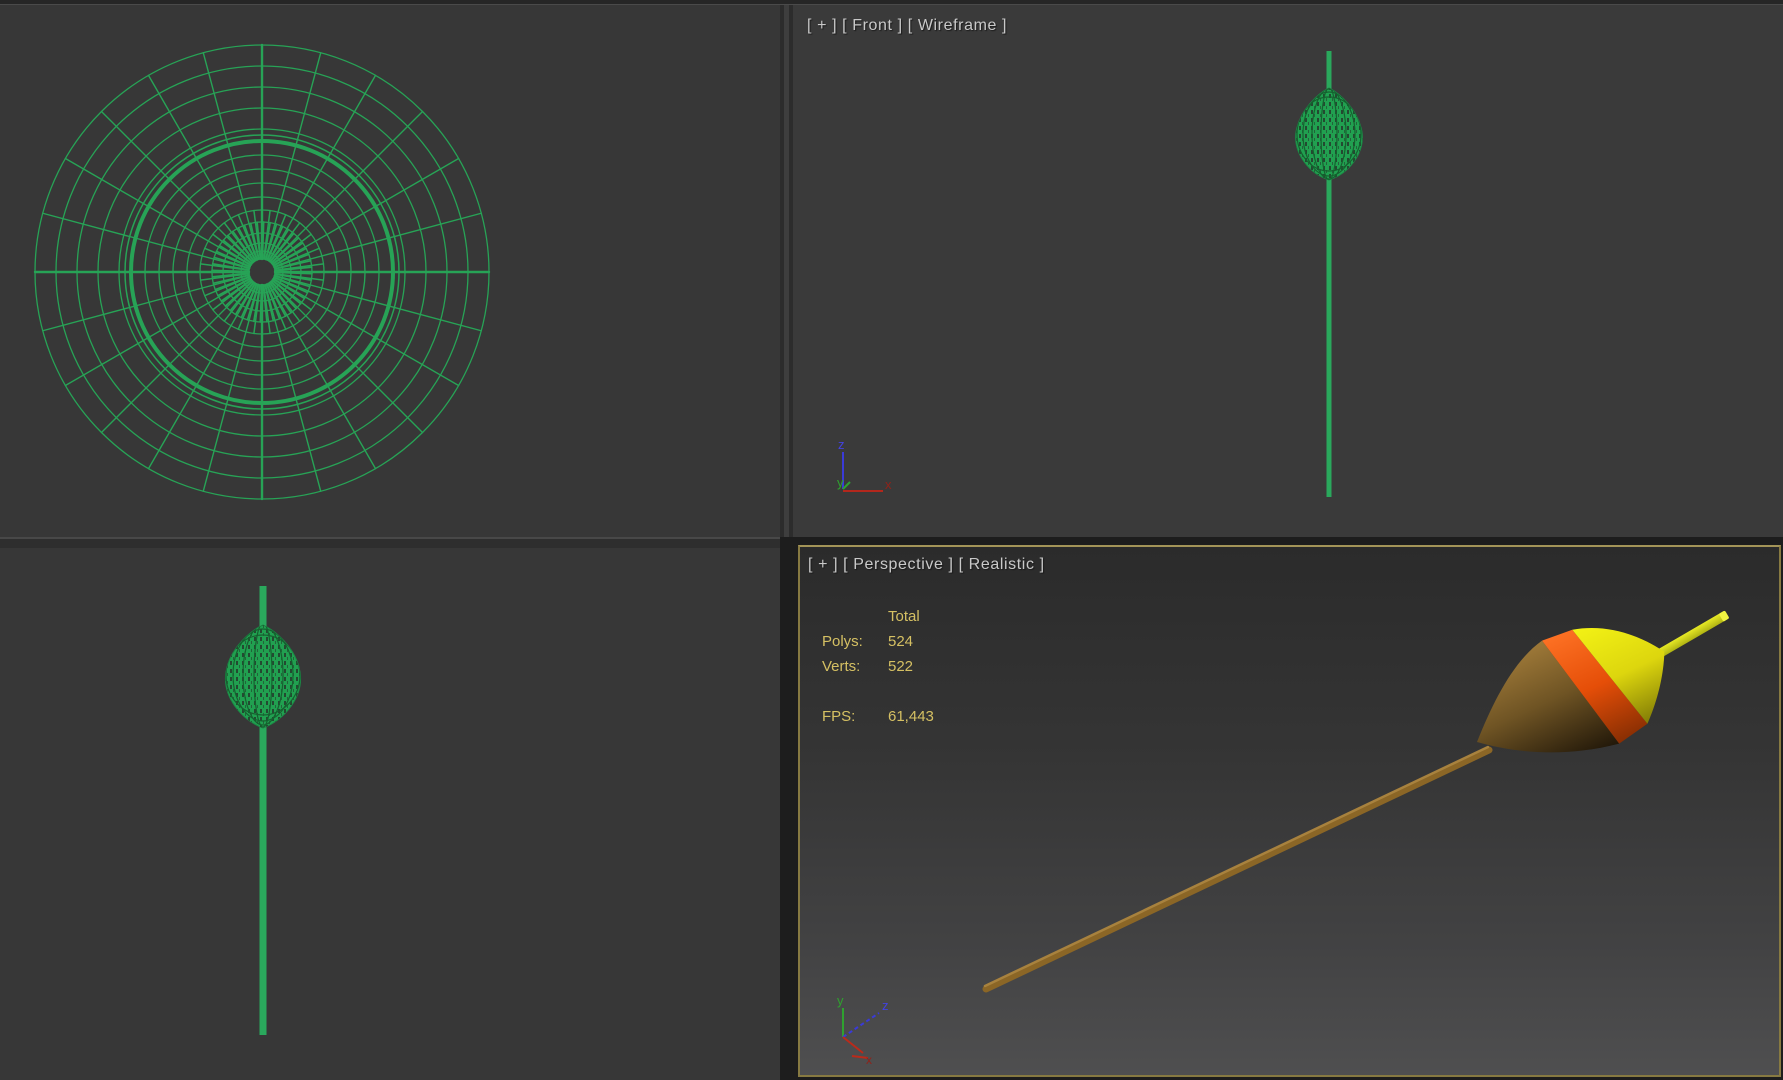  I want to click on bobber-body-left, so click(263, 677).